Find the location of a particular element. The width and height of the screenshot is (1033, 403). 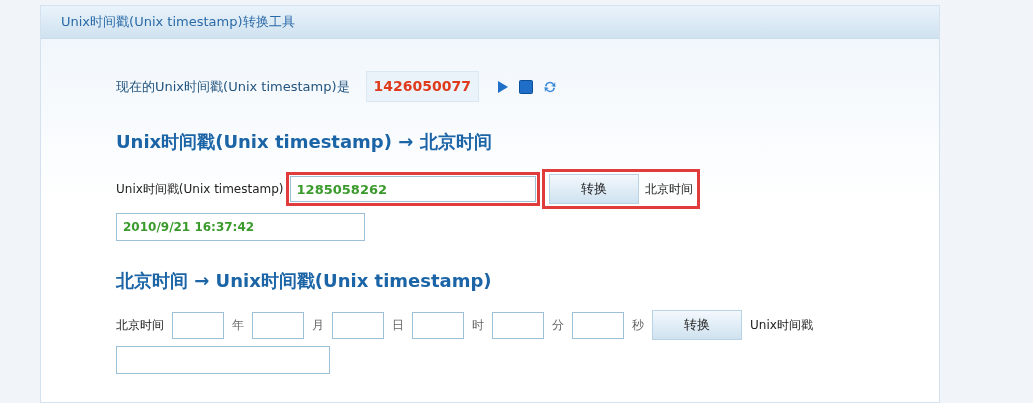

unit-label: 年 is located at coordinates (238, 325).